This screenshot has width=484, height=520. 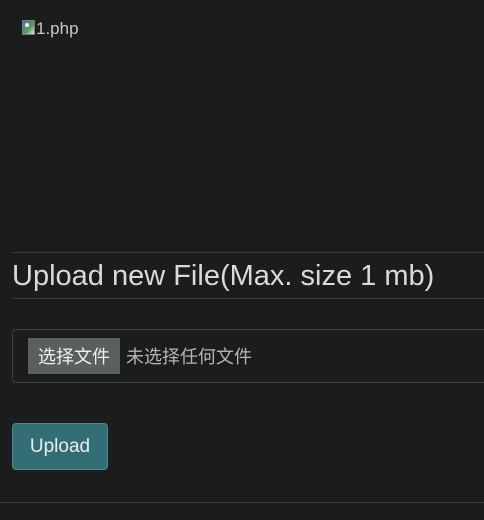 What do you see at coordinates (248, 252) in the screenshot?
I see `divider-top` at bounding box center [248, 252].